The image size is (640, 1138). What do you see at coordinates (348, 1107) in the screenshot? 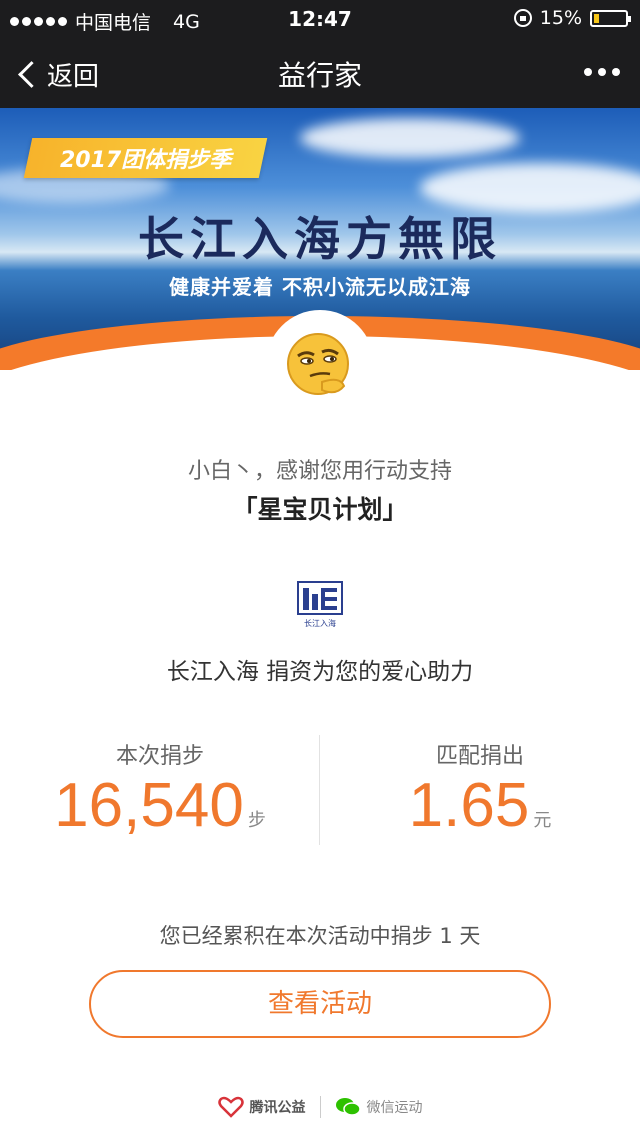
I see `wechat-icon` at bounding box center [348, 1107].